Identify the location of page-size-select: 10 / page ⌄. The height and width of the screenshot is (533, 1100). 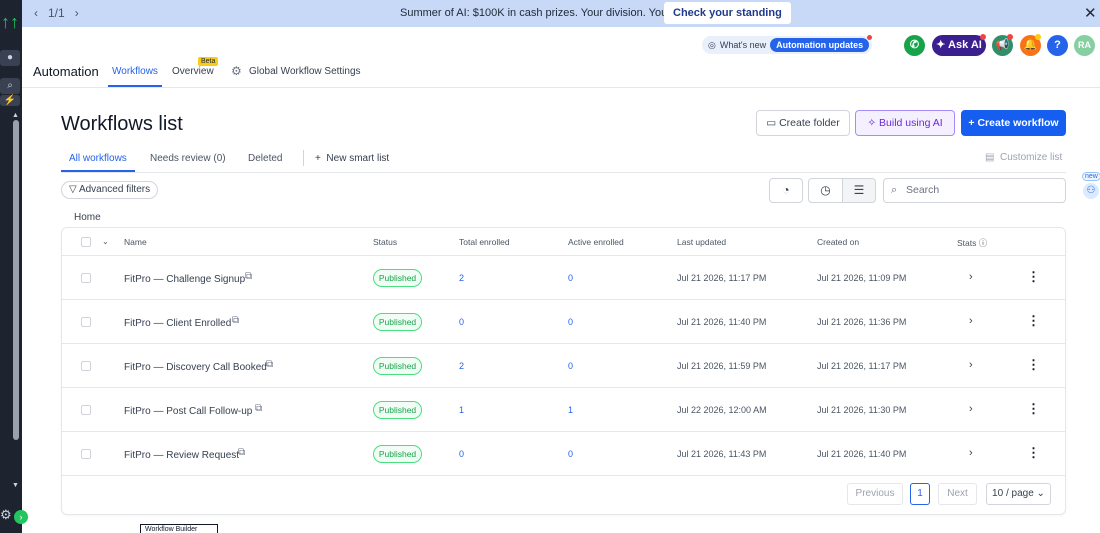
(1018, 494).